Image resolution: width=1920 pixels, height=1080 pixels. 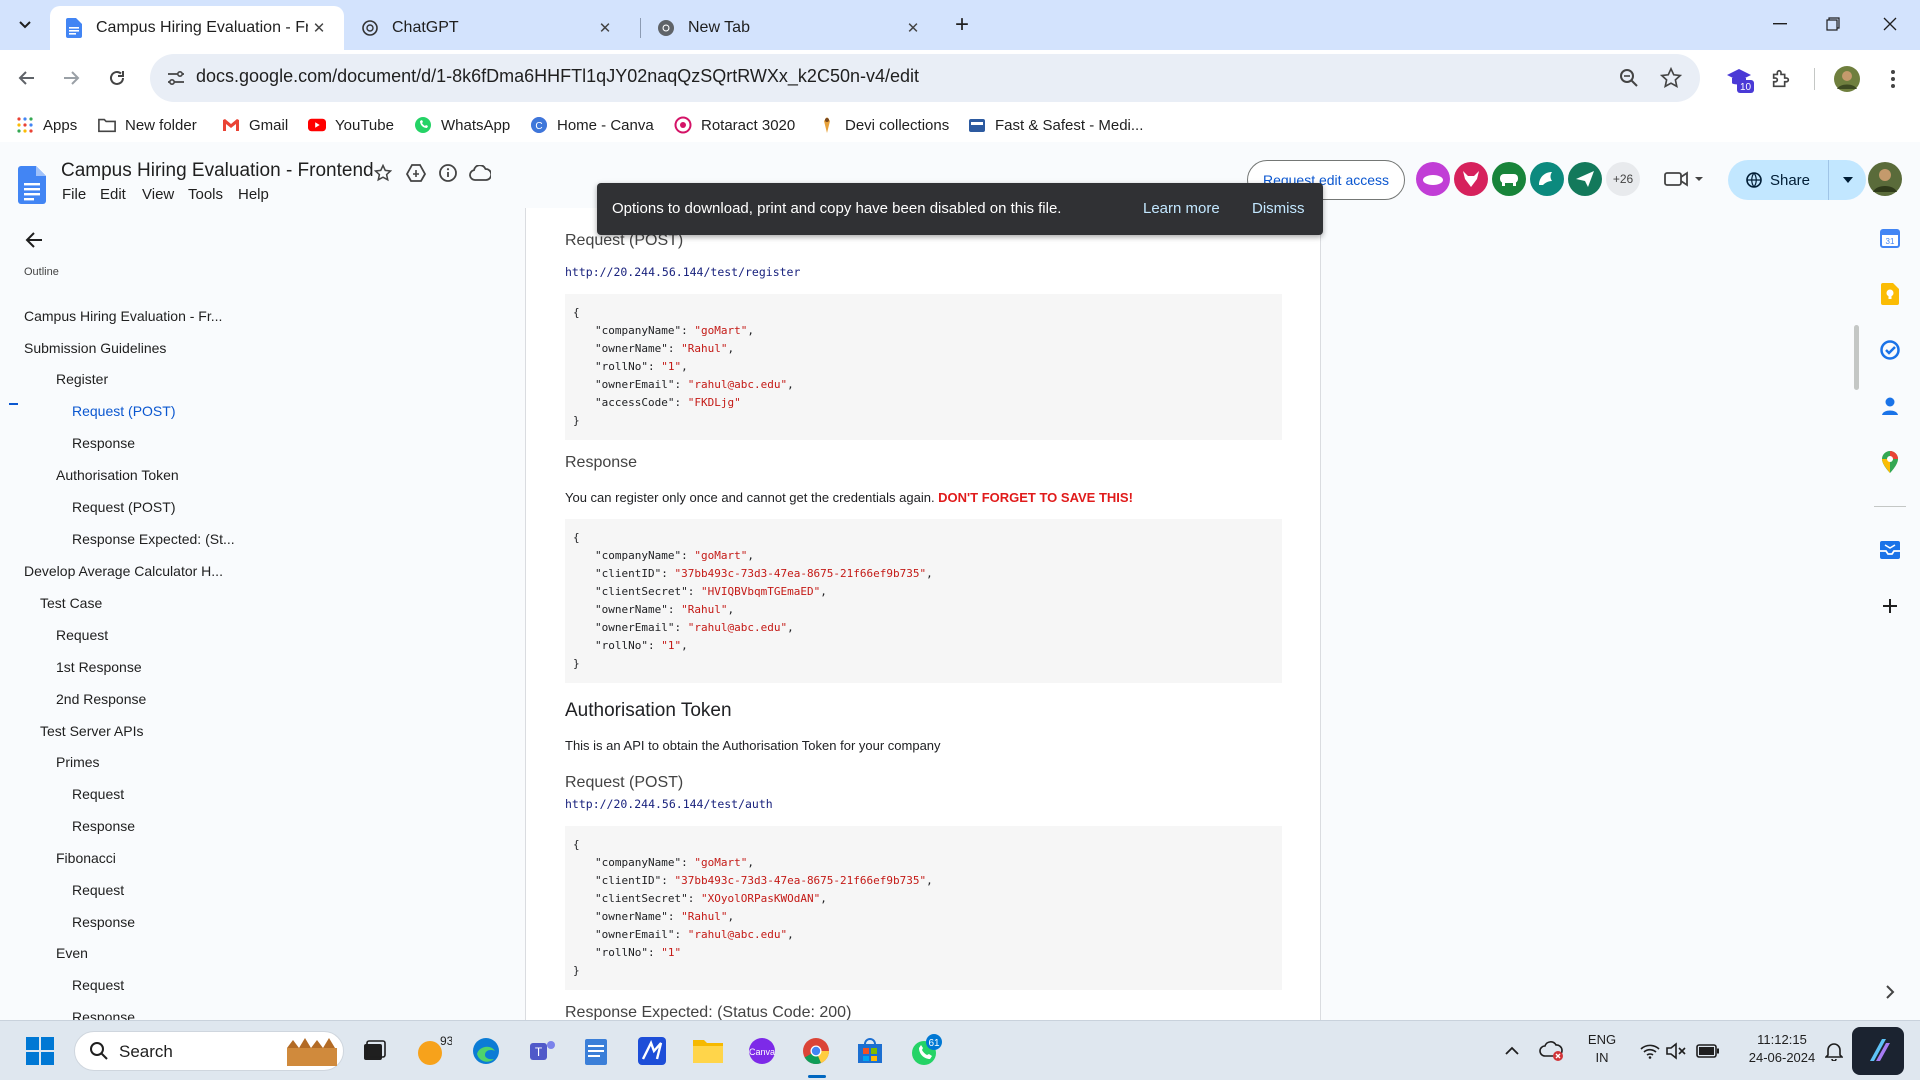 I want to click on add-addon-icon, so click(x=1890, y=606).